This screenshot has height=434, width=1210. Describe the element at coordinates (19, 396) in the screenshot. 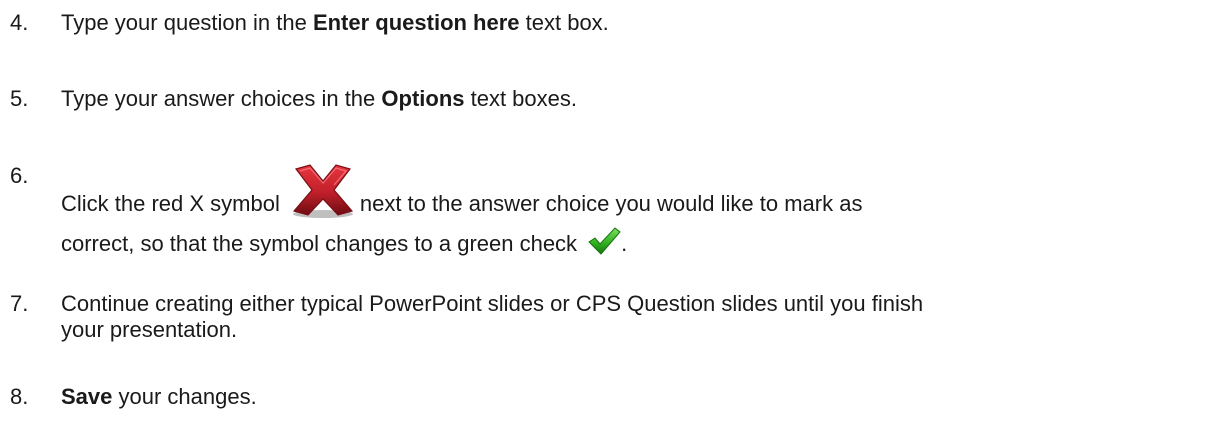

I see `step-number: 8.` at that location.